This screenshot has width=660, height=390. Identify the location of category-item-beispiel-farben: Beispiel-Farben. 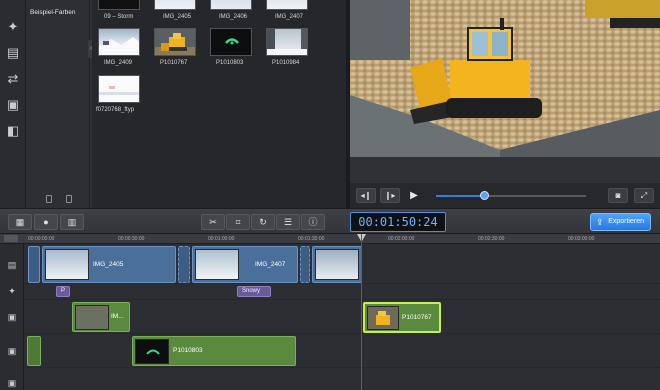
(53, 12).